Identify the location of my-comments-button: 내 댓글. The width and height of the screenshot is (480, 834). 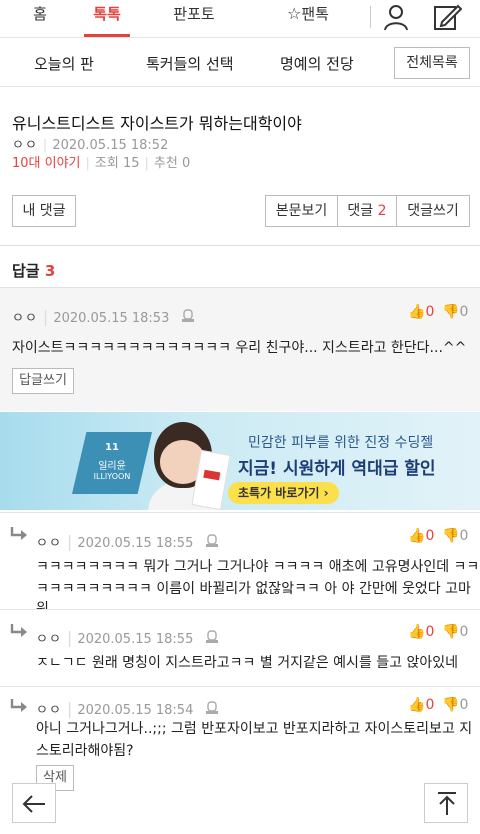
(44, 211).